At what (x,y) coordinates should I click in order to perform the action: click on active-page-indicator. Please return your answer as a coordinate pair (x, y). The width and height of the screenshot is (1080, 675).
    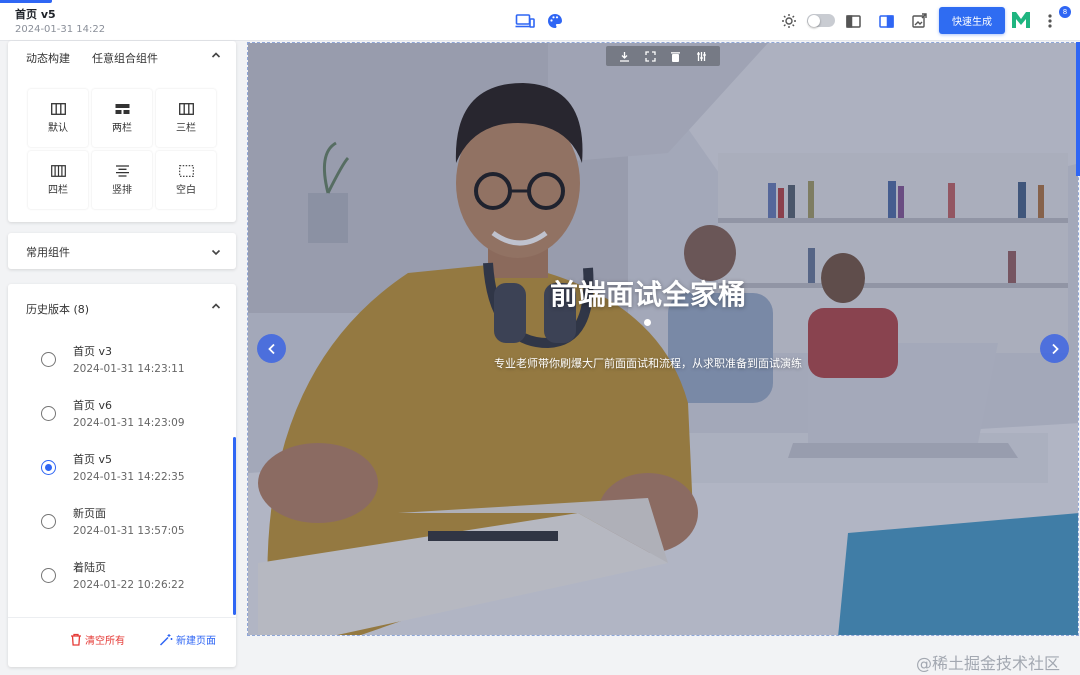
    Looking at the image, I should click on (26, 1).